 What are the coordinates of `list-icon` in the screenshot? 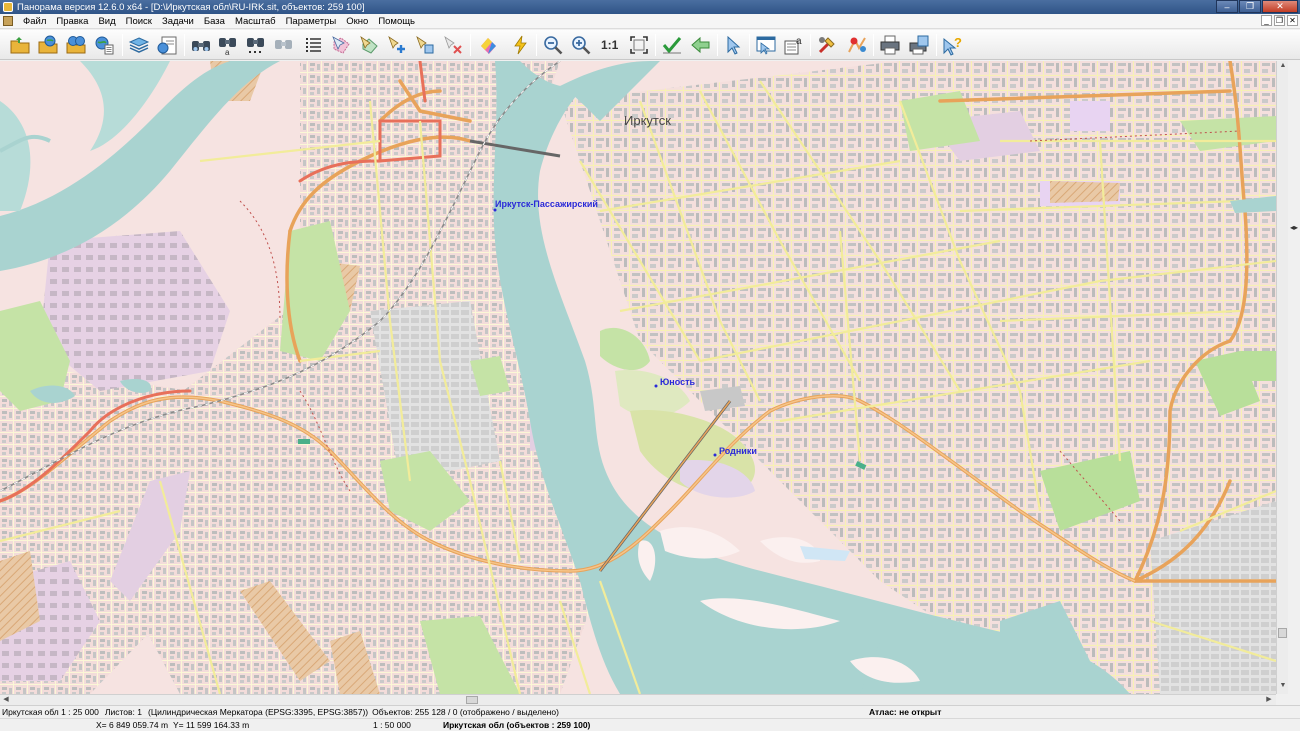 It's located at (313, 45).